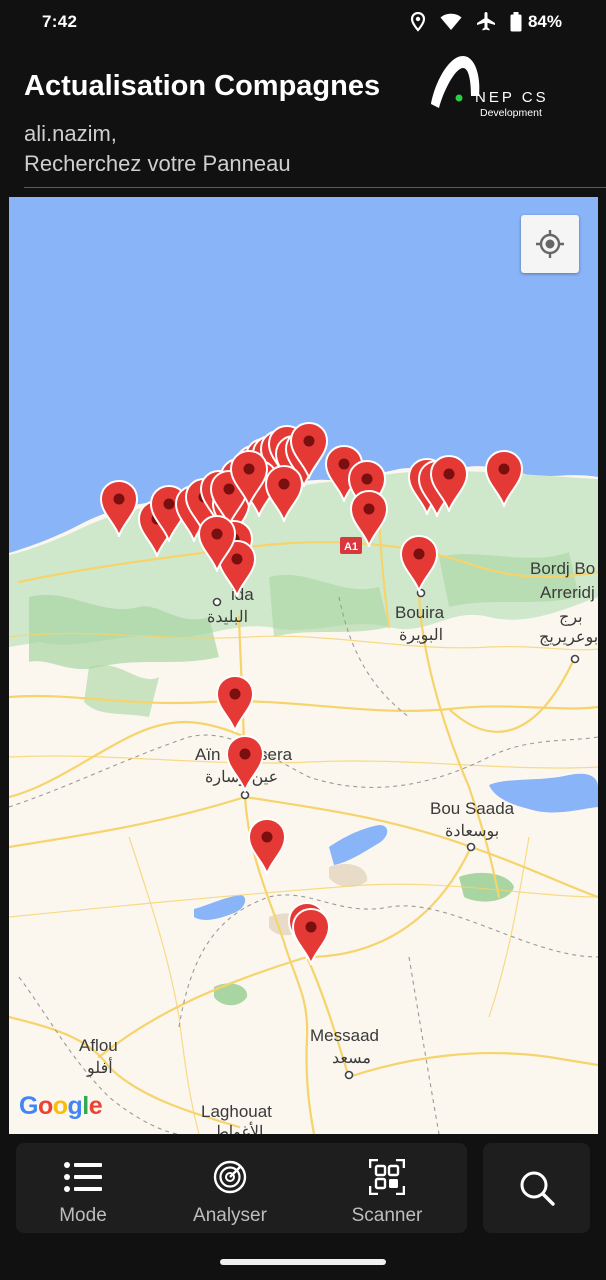 The height and width of the screenshot is (1280, 606). I want to click on airplane-icon, so click(485, 21).